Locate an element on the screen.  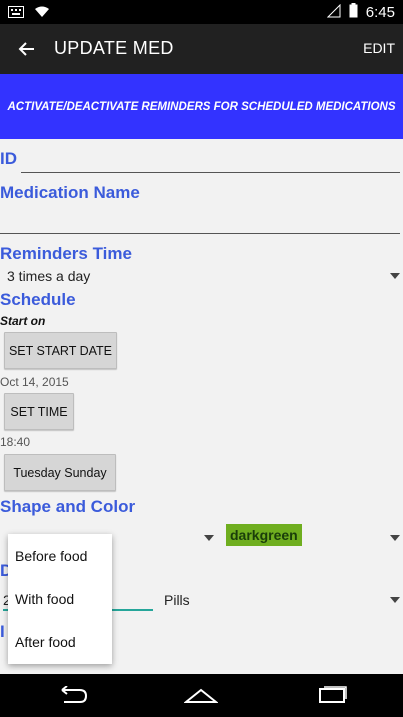
id-label: ID is located at coordinates (8, 158).